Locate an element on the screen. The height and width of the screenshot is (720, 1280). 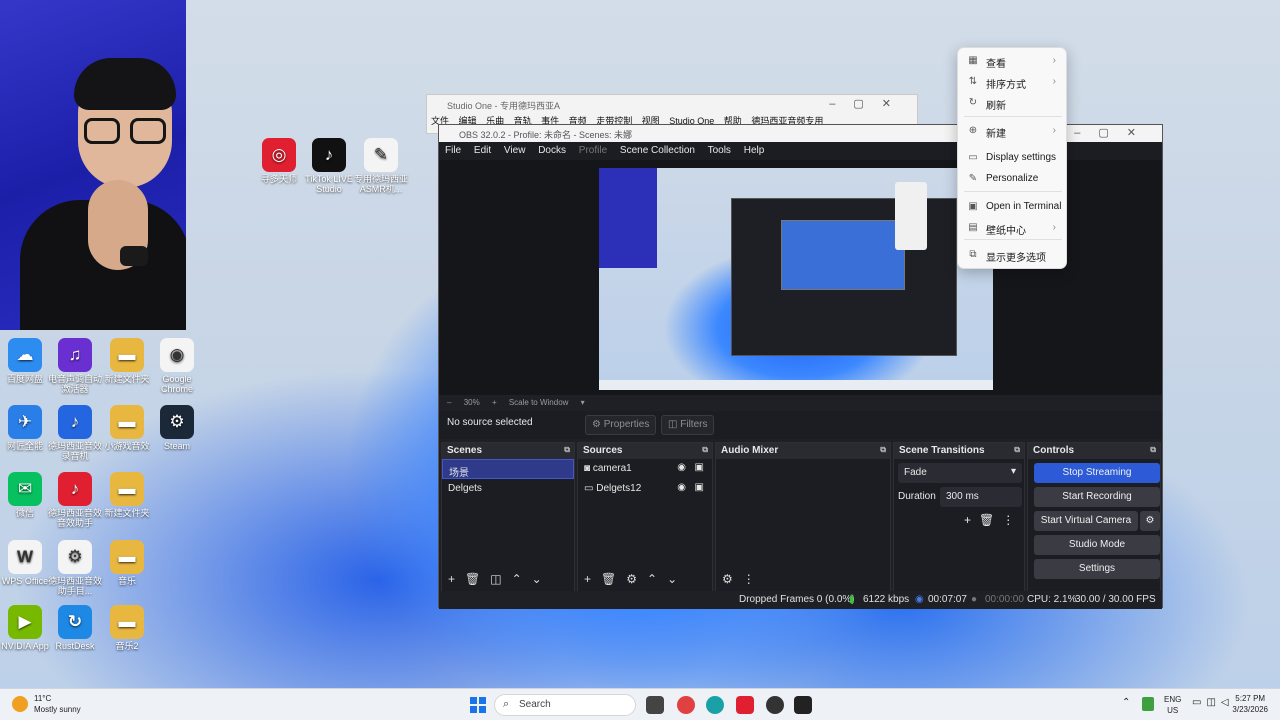
menu-docks: Docks is located at coordinates (552, 150).